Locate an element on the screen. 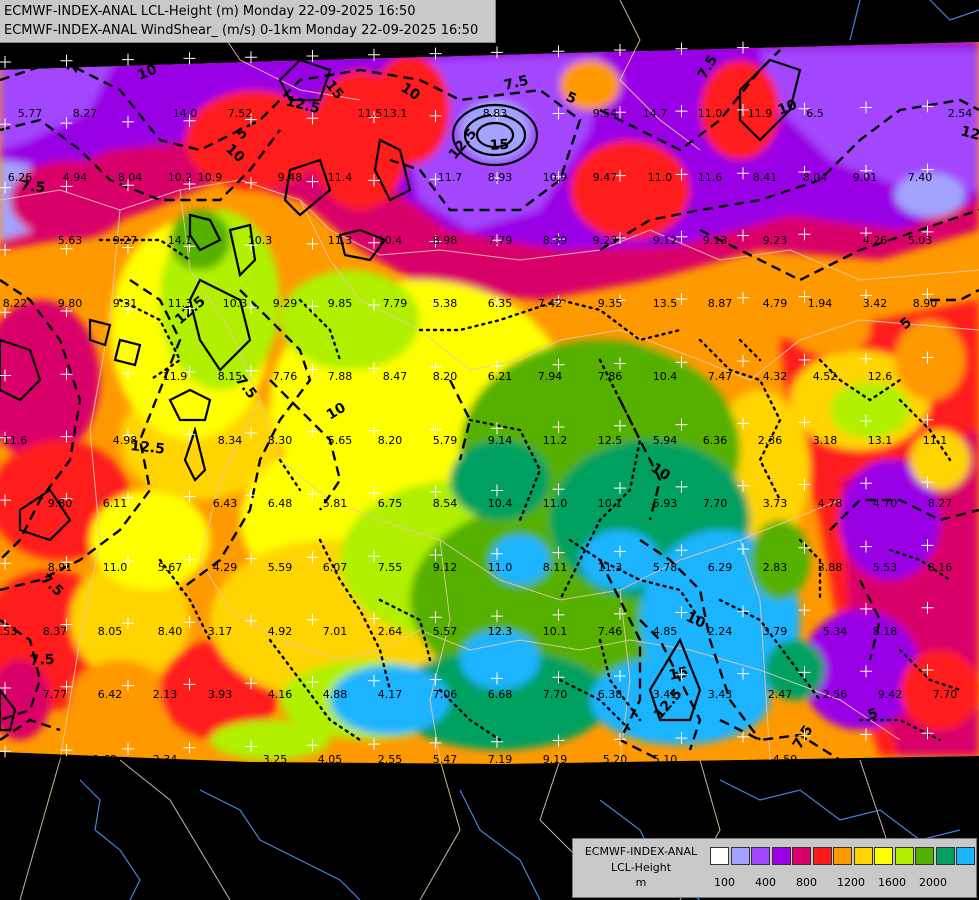 The image size is (979, 900). station-value: 4.16 is located at coordinates (280, 694).